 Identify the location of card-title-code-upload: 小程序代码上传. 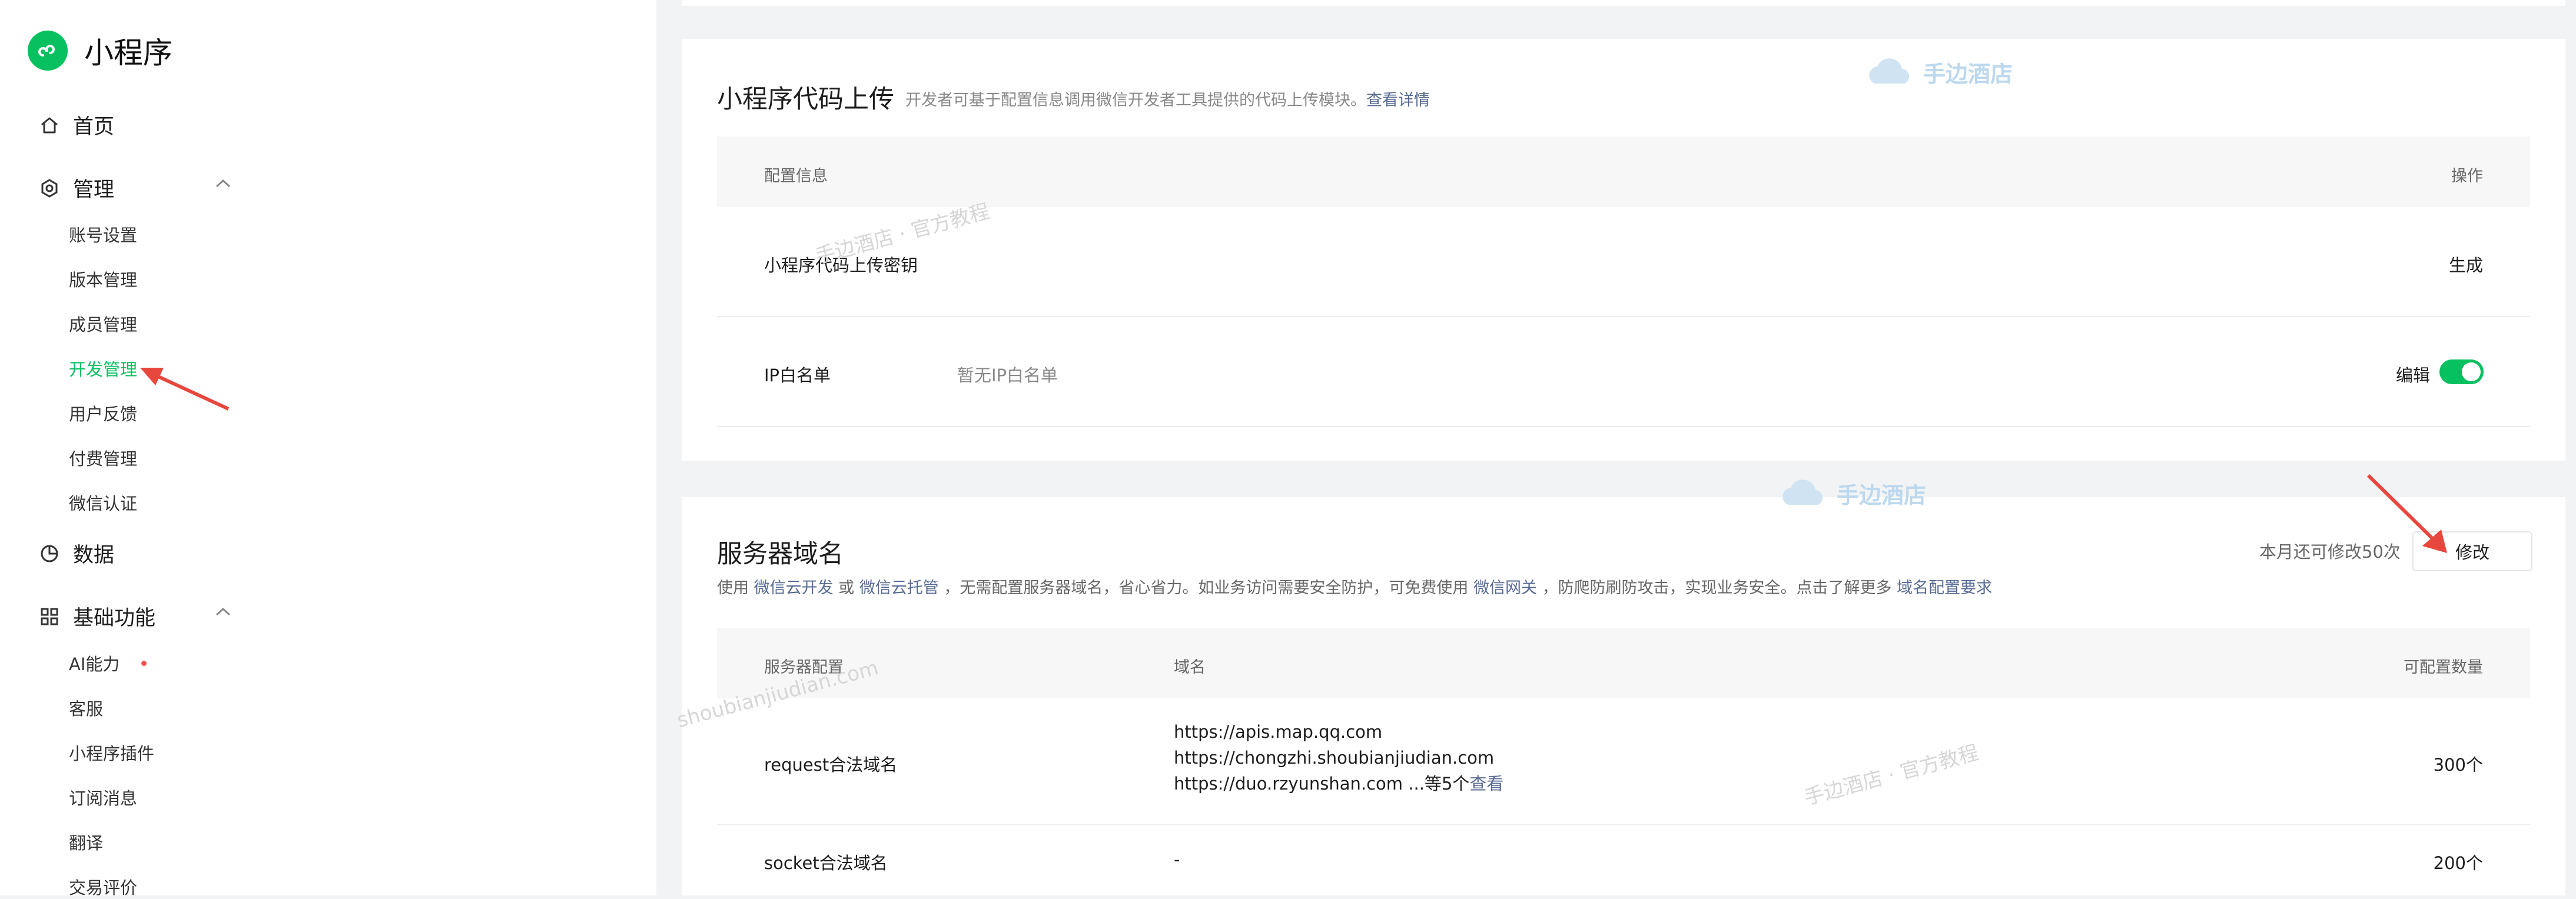
(805, 99).